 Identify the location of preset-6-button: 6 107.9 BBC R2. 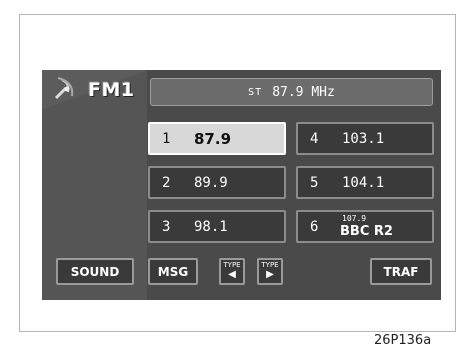
(365, 226).